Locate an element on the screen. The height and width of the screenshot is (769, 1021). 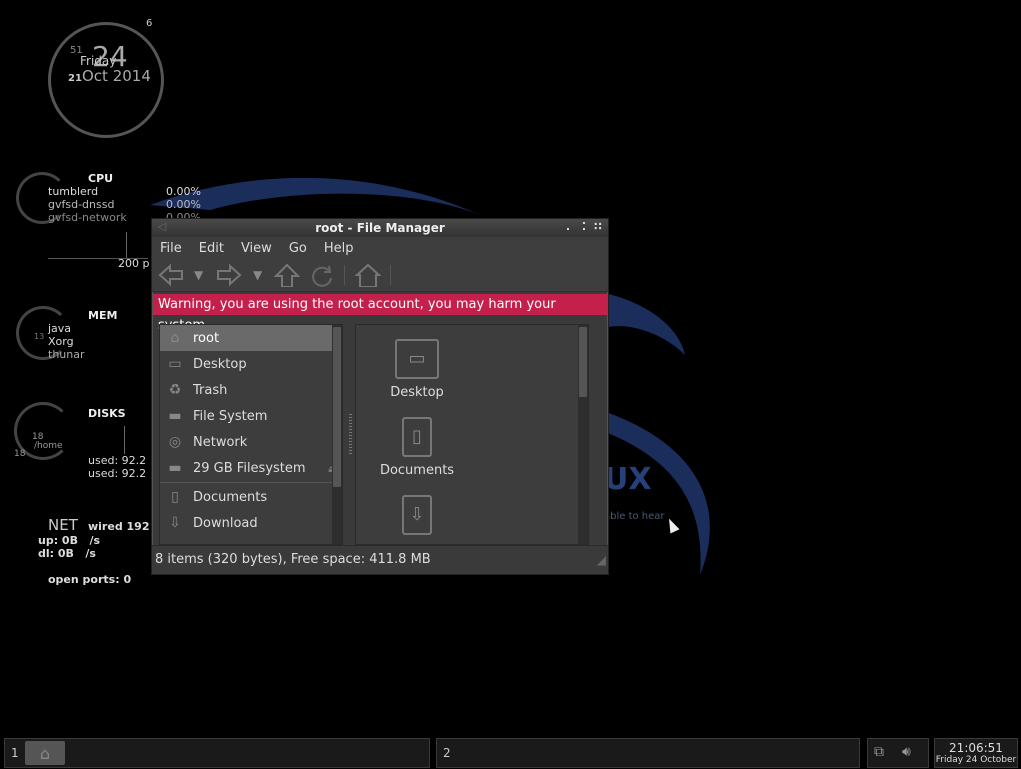
net-label: NET is located at coordinates (63, 525).